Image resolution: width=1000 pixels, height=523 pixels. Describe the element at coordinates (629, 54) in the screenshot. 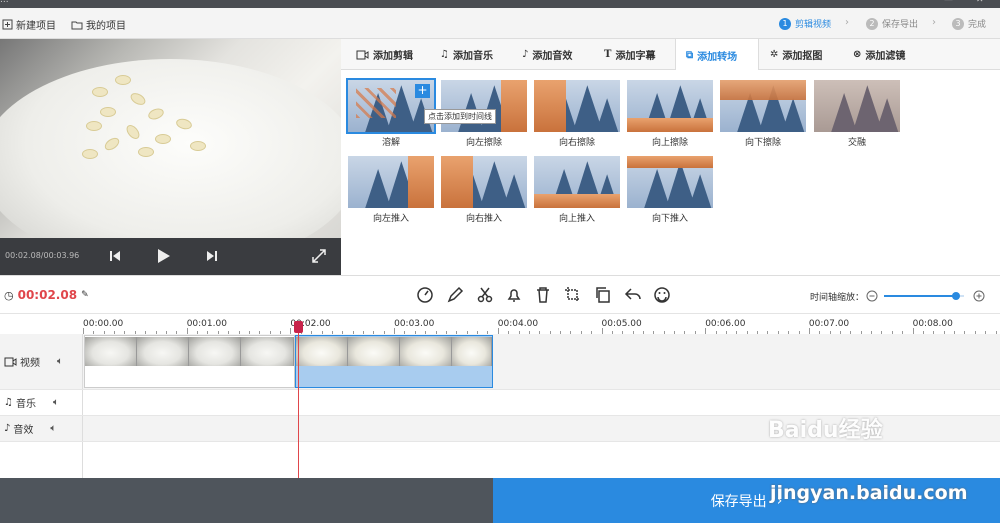

I see `tab-add-subtitle: T 添加字幕` at that location.